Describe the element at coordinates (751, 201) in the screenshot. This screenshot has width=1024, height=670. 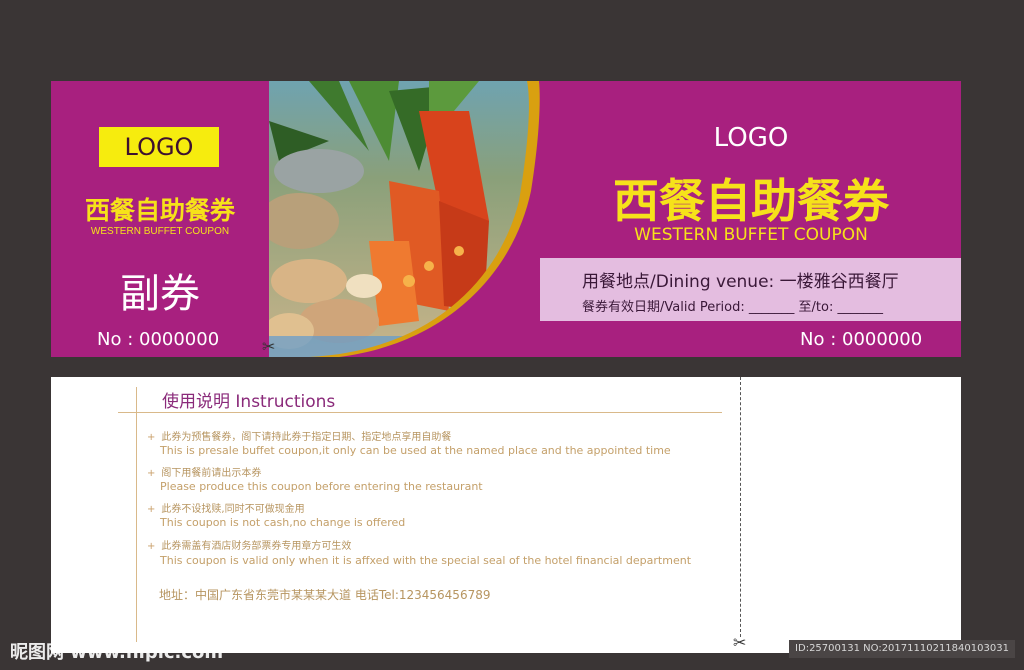
I see `main-title: 西餐自助餐券` at that location.